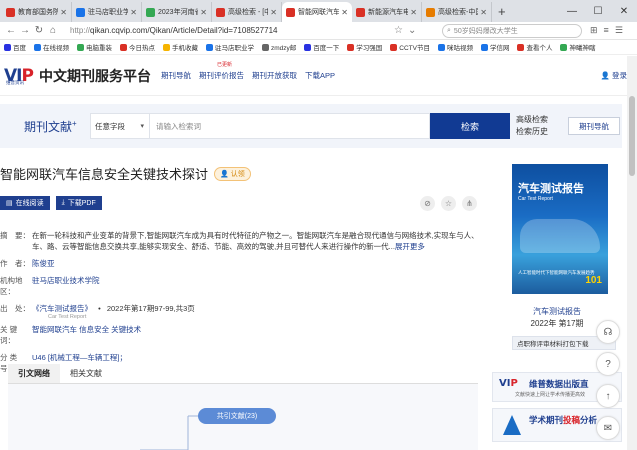  Describe the element at coordinates (572, 11) in the screenshot. I see `minimize-icon: —` at that location.